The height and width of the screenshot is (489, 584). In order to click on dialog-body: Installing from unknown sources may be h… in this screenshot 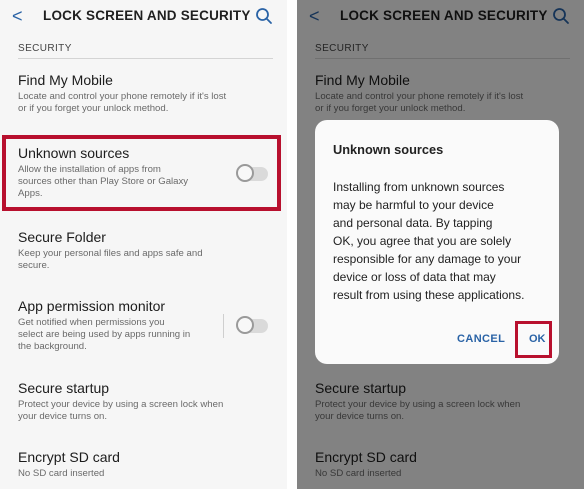, I will do `click(429, 241)`.